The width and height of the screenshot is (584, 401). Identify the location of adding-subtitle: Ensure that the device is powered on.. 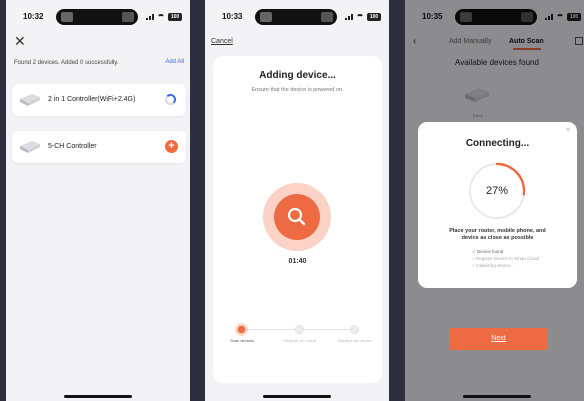
(297, 90).